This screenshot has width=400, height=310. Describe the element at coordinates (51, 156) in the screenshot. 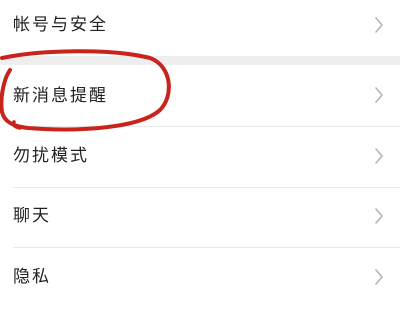

I see `settings-item-label: 勿扰模式` at that location.